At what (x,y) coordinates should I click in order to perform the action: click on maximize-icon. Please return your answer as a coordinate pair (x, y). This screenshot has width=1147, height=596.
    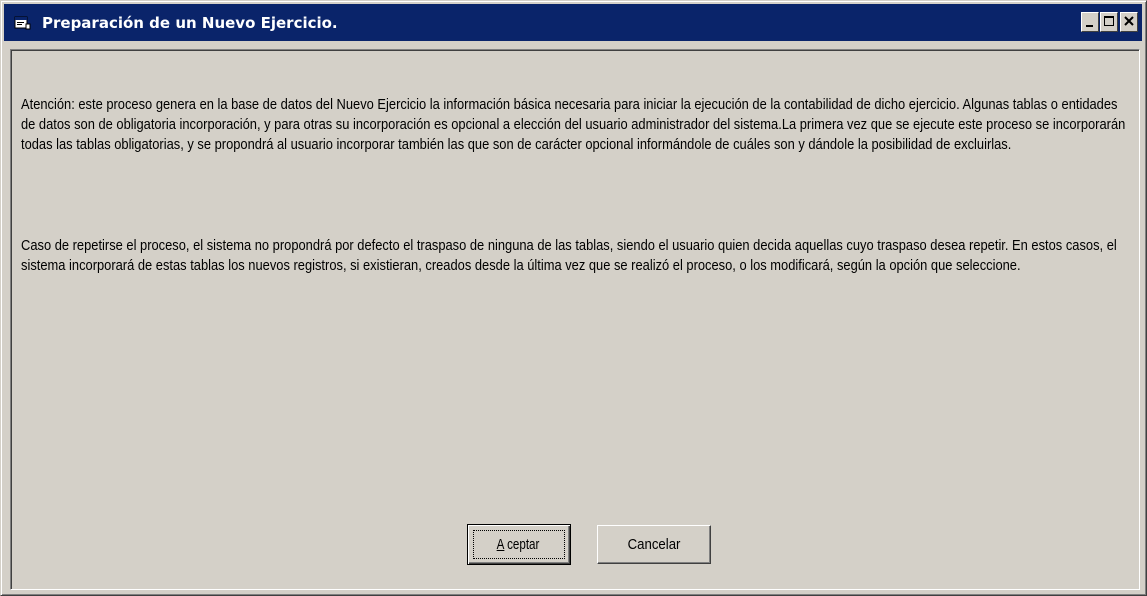
    Looking at the image, I should click on (1109, 21).